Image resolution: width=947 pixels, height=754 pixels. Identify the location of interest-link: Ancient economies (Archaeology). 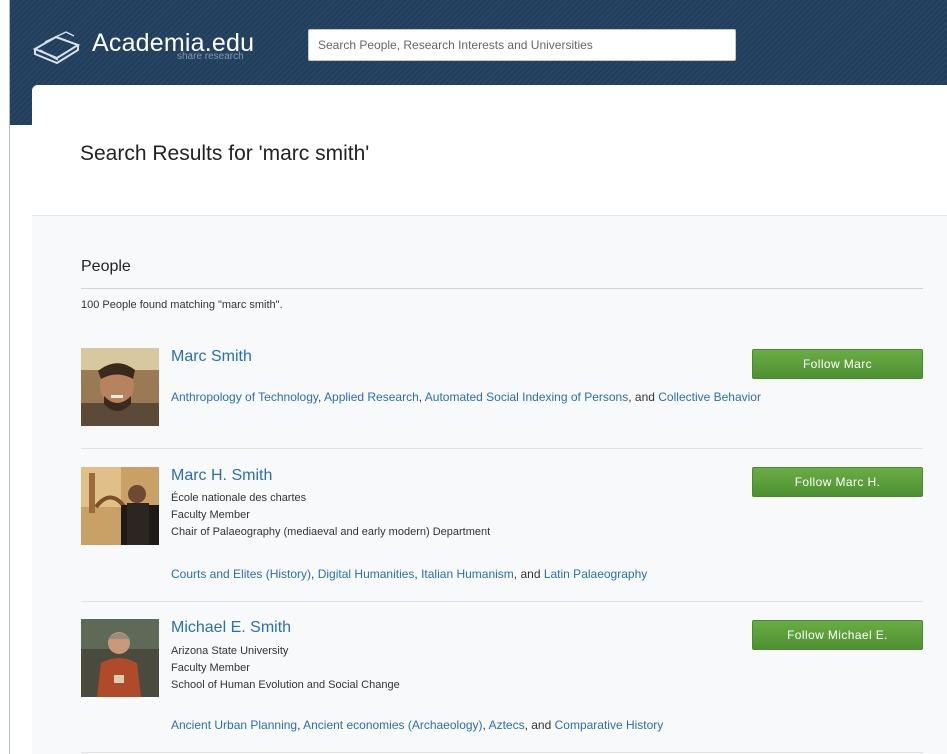
(392, 725).